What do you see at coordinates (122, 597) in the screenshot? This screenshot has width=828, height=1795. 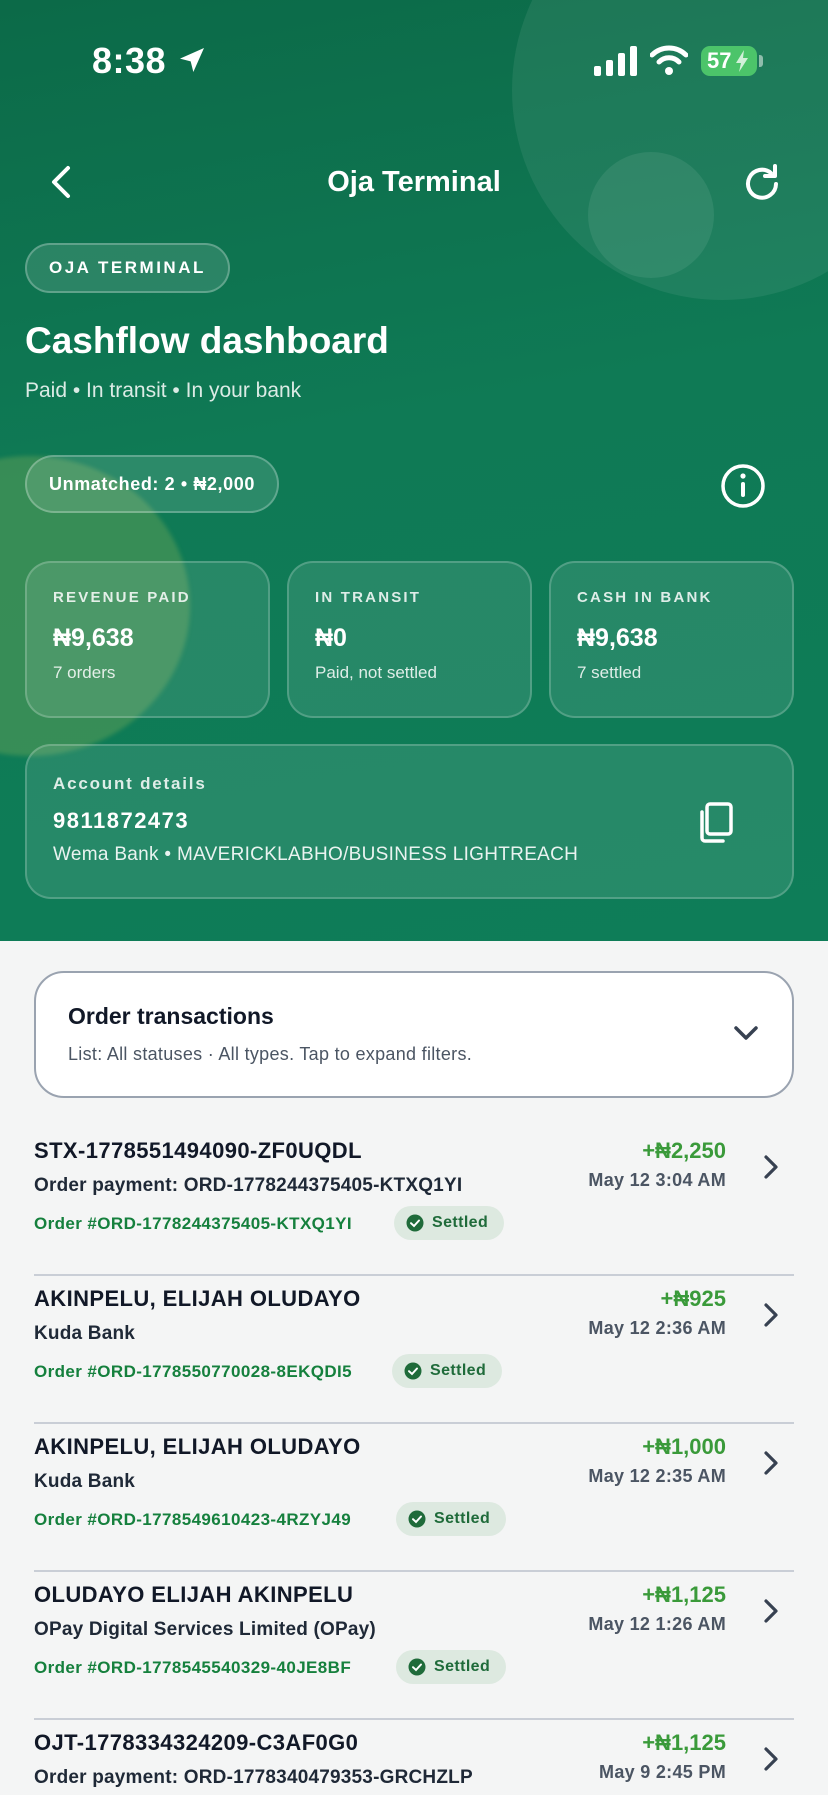 I see `stat-label: REVENUE PAID` at bounding box center [122, 597].